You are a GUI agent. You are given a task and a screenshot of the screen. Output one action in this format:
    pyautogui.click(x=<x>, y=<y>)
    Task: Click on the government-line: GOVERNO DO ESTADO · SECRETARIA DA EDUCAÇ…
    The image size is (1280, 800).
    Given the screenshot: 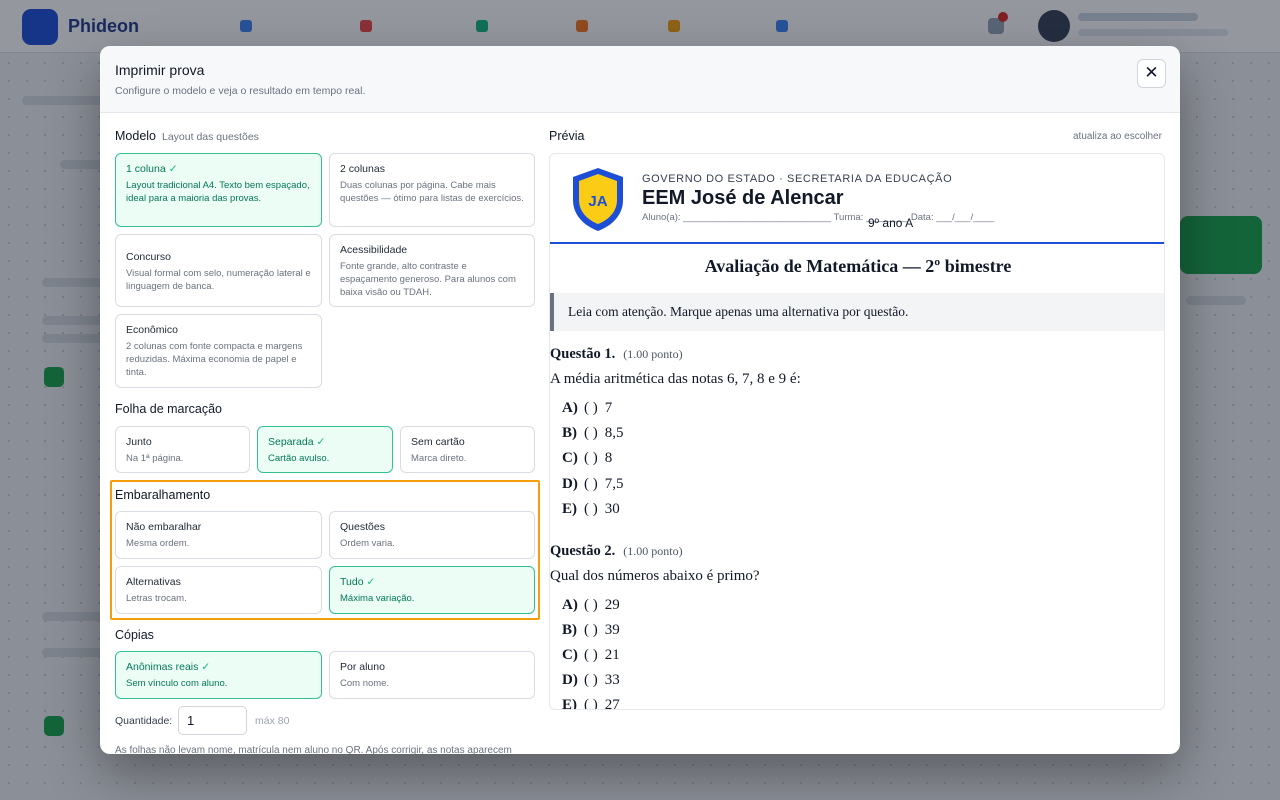 What is the action you would take?
    pyautogui.click(x=797, y=179)
    